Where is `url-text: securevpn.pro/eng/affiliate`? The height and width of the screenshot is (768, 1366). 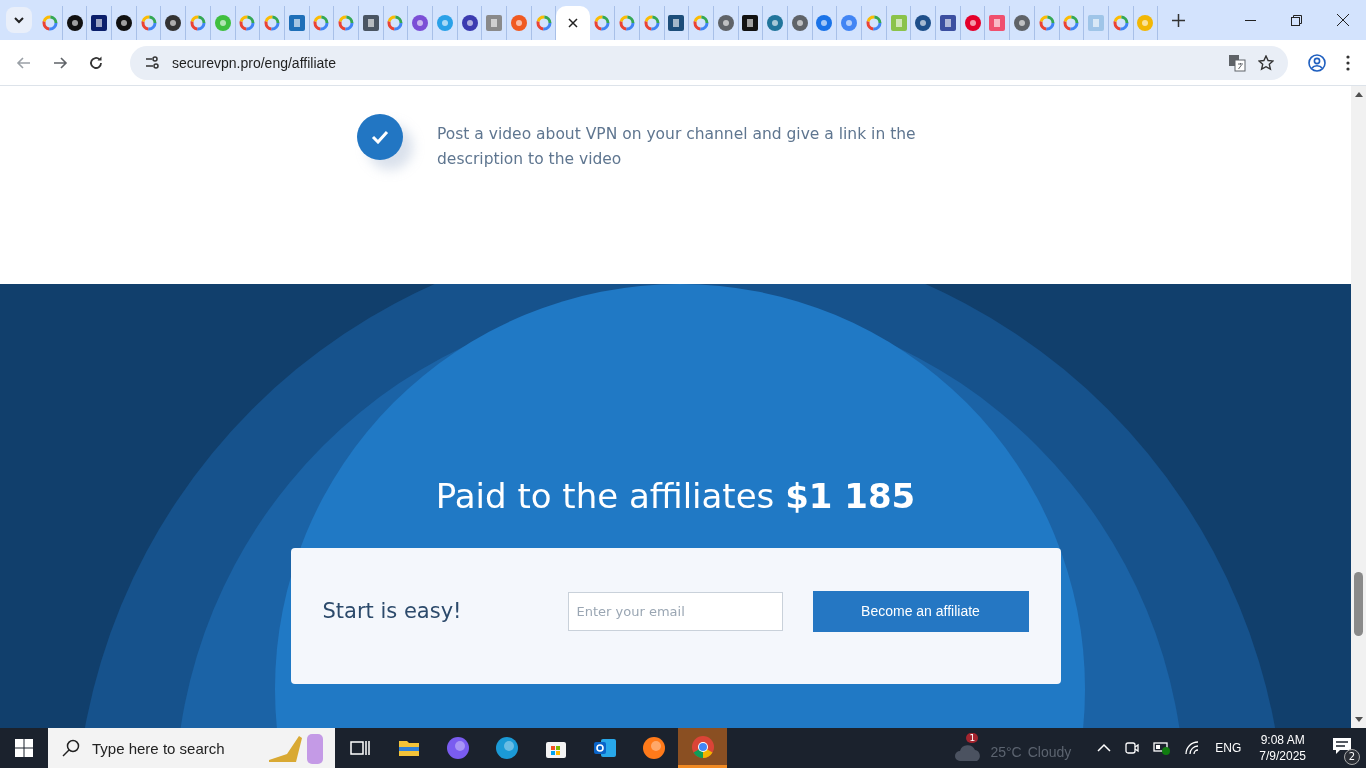
url-text: securevpn.pro/eng/affiliate is located at coordinates (254, 62).